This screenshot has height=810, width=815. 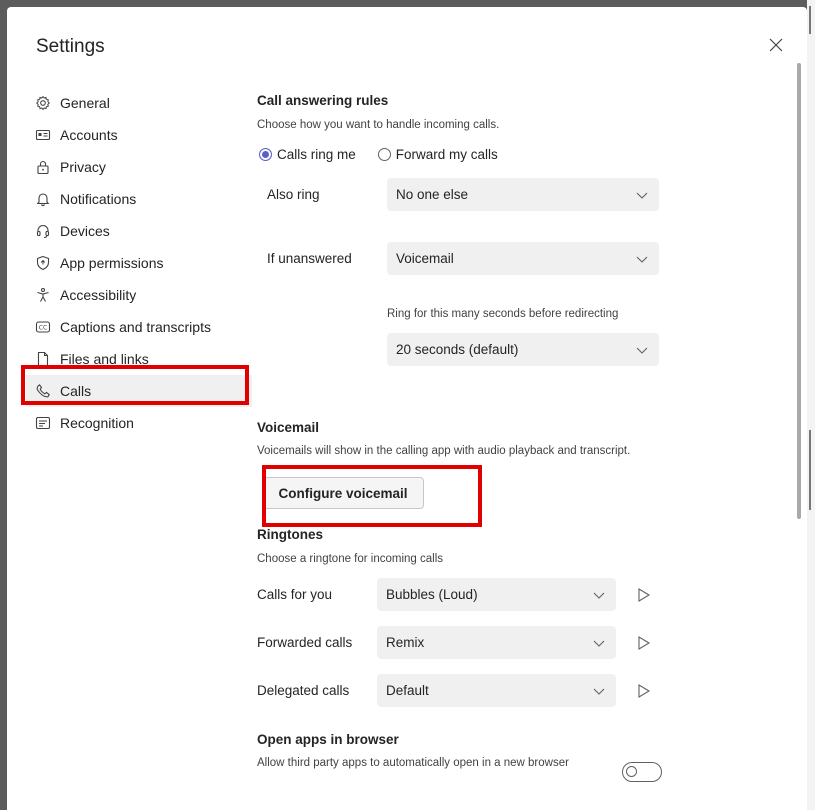 I want to click on sidebar-item-files-links: Files and links, so click(x=139, y=359).